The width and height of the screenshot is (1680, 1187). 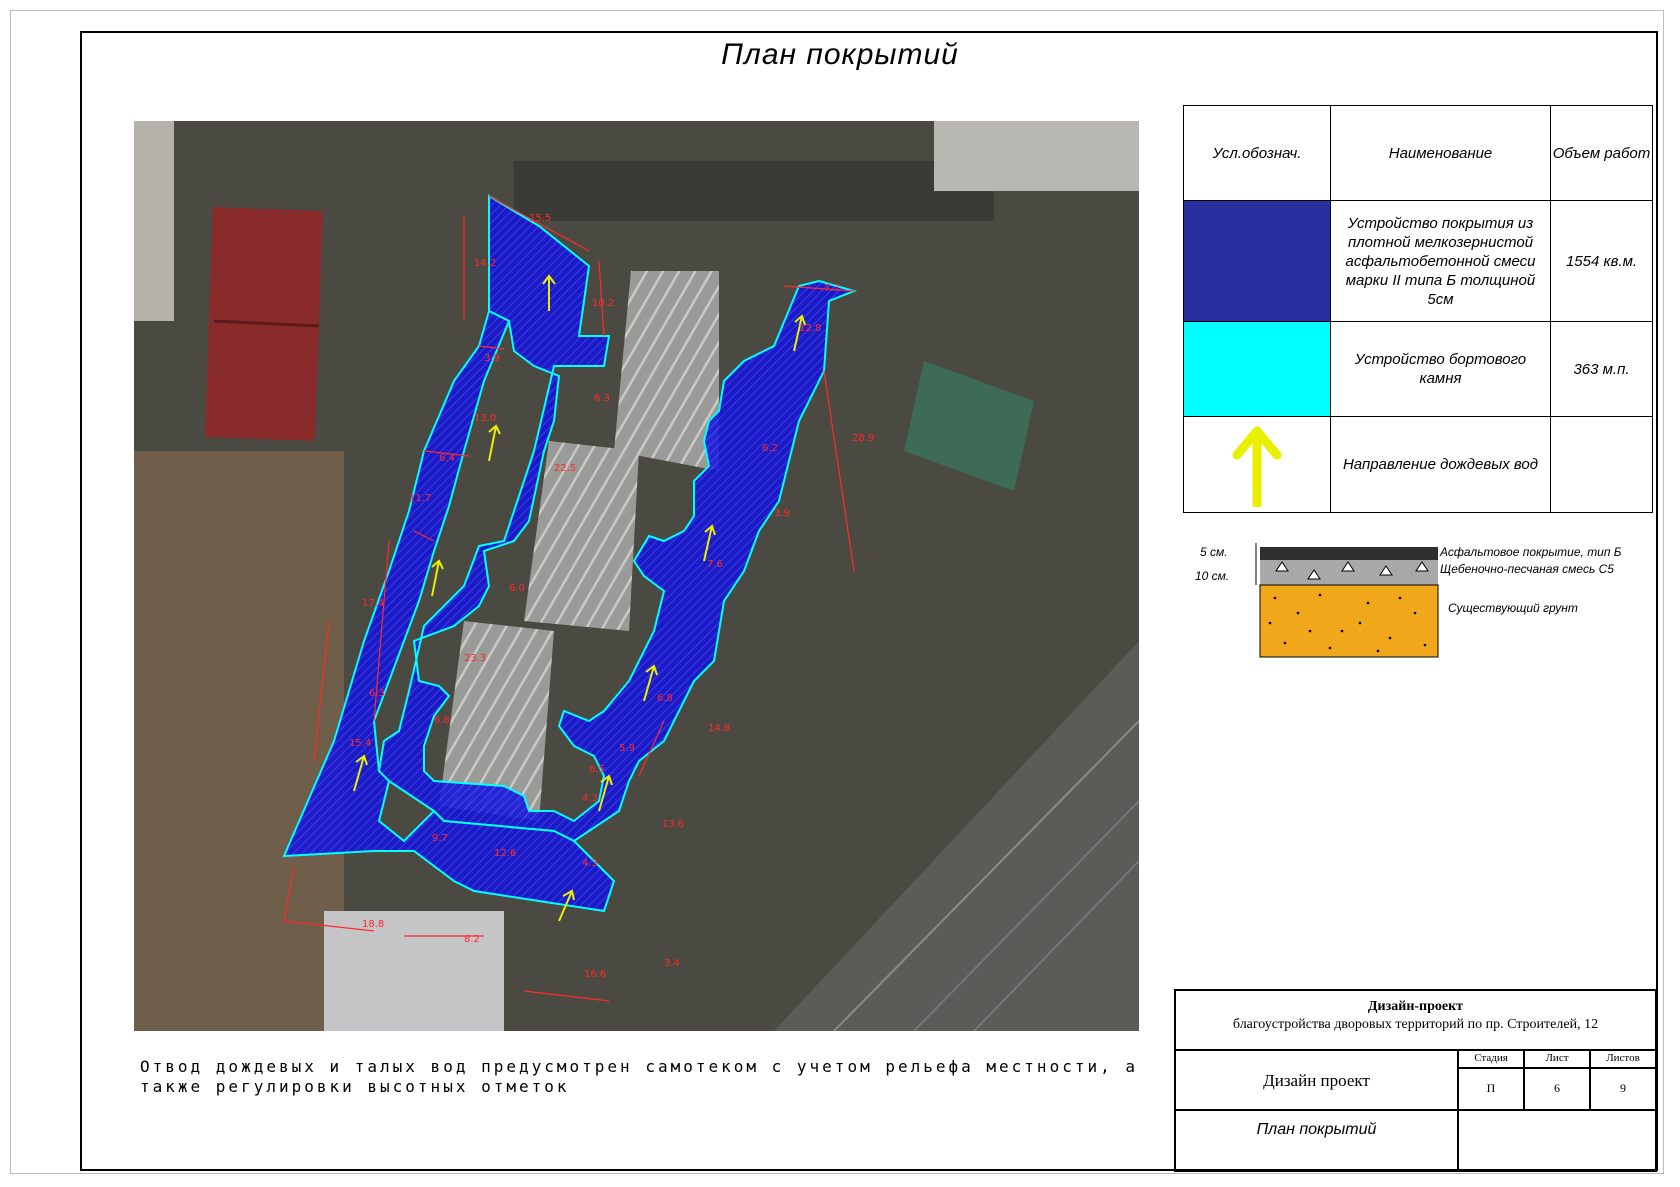 What do you see at coordinates (475, 658) in the screenshot?
I see `dimension-label: 23.3` at bounding box center [475, 658].